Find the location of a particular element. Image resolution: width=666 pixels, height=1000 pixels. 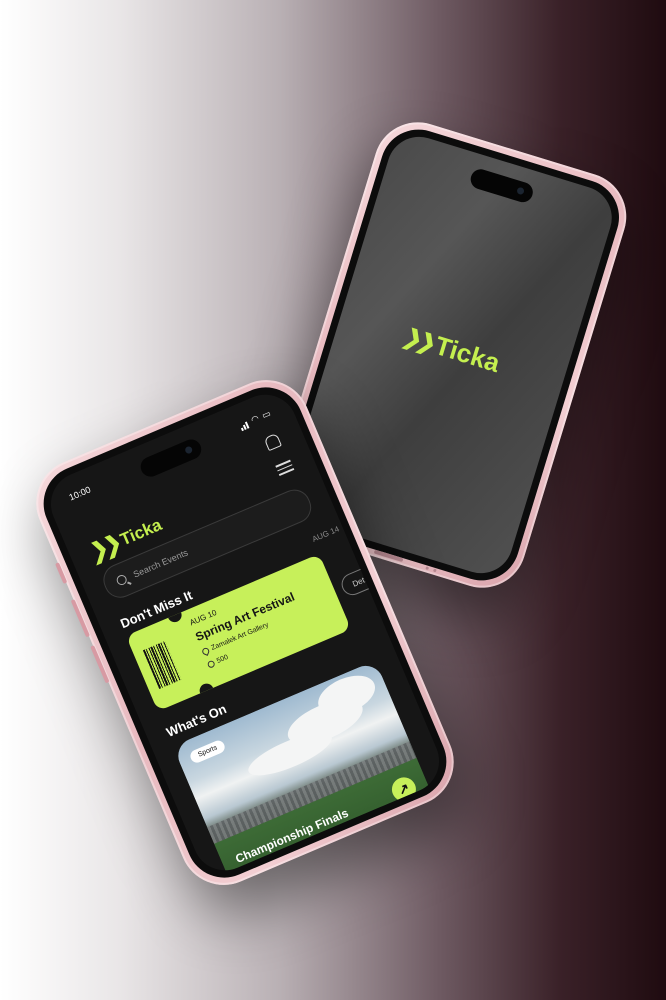

category-tag: Sports is located at coordinates (207, 751).